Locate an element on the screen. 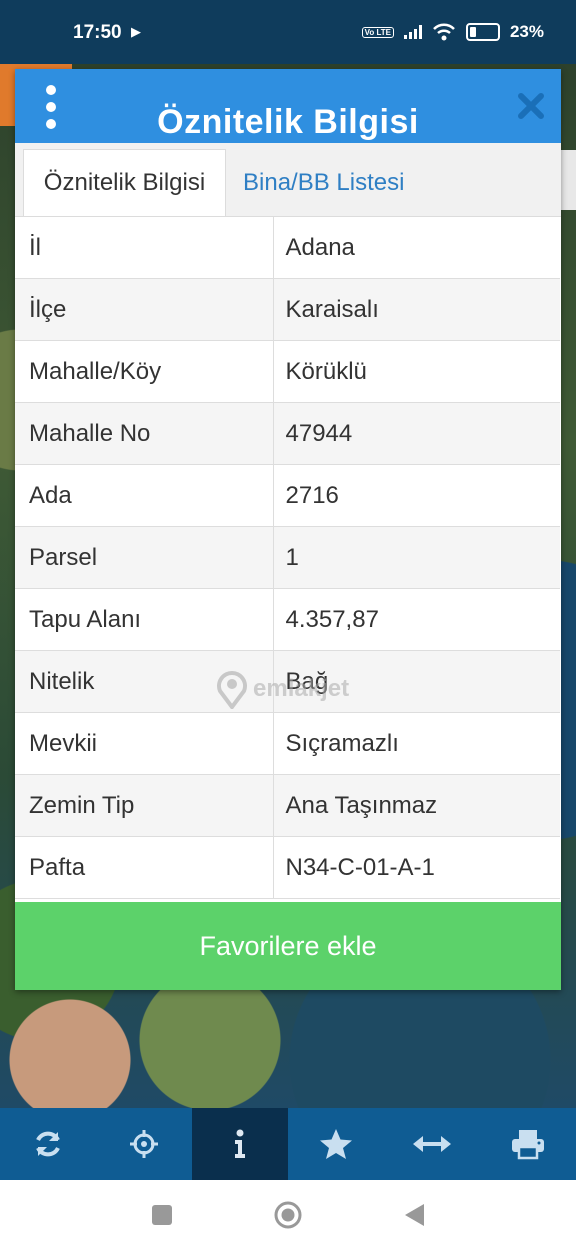 The image size is (576, 1249). status-bar: 17:50 ▶ Vo LTE 23% is located at coordinates (288, 32).